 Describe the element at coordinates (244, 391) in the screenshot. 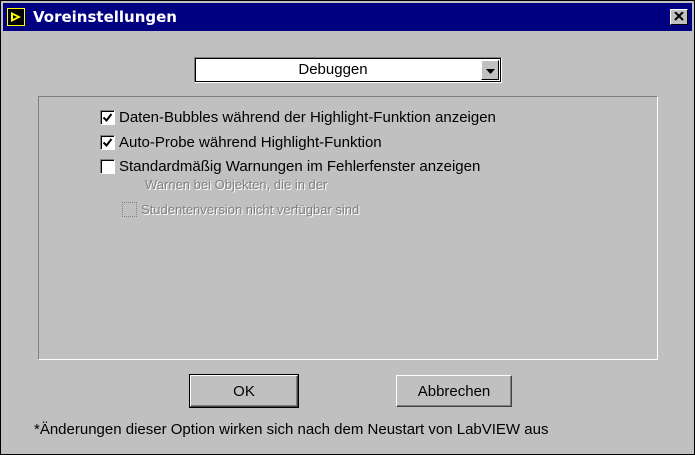

I see `ok-button: OK` at that location.